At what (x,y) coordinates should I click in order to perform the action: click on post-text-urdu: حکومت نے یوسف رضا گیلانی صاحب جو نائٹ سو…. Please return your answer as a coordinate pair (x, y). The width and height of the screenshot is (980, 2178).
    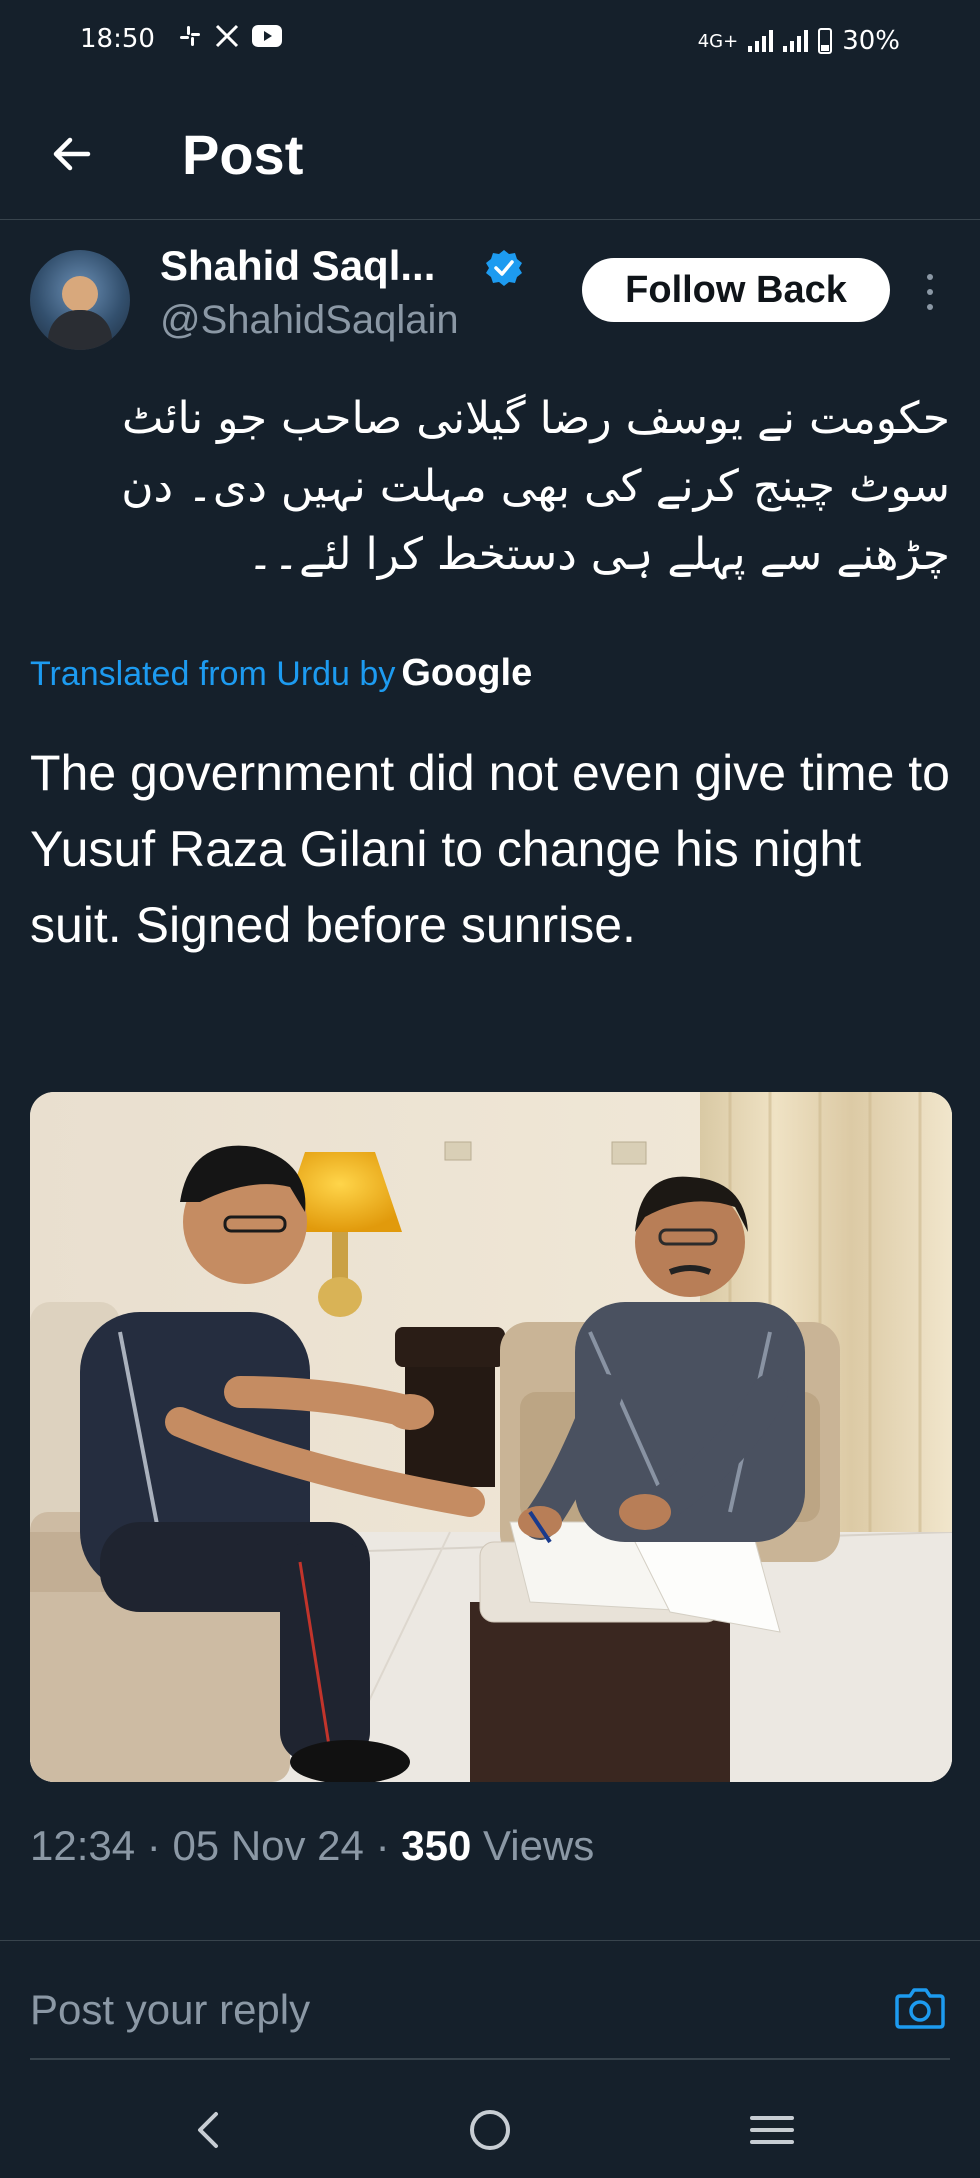
    Looking at the image, I should click on (535, 486).